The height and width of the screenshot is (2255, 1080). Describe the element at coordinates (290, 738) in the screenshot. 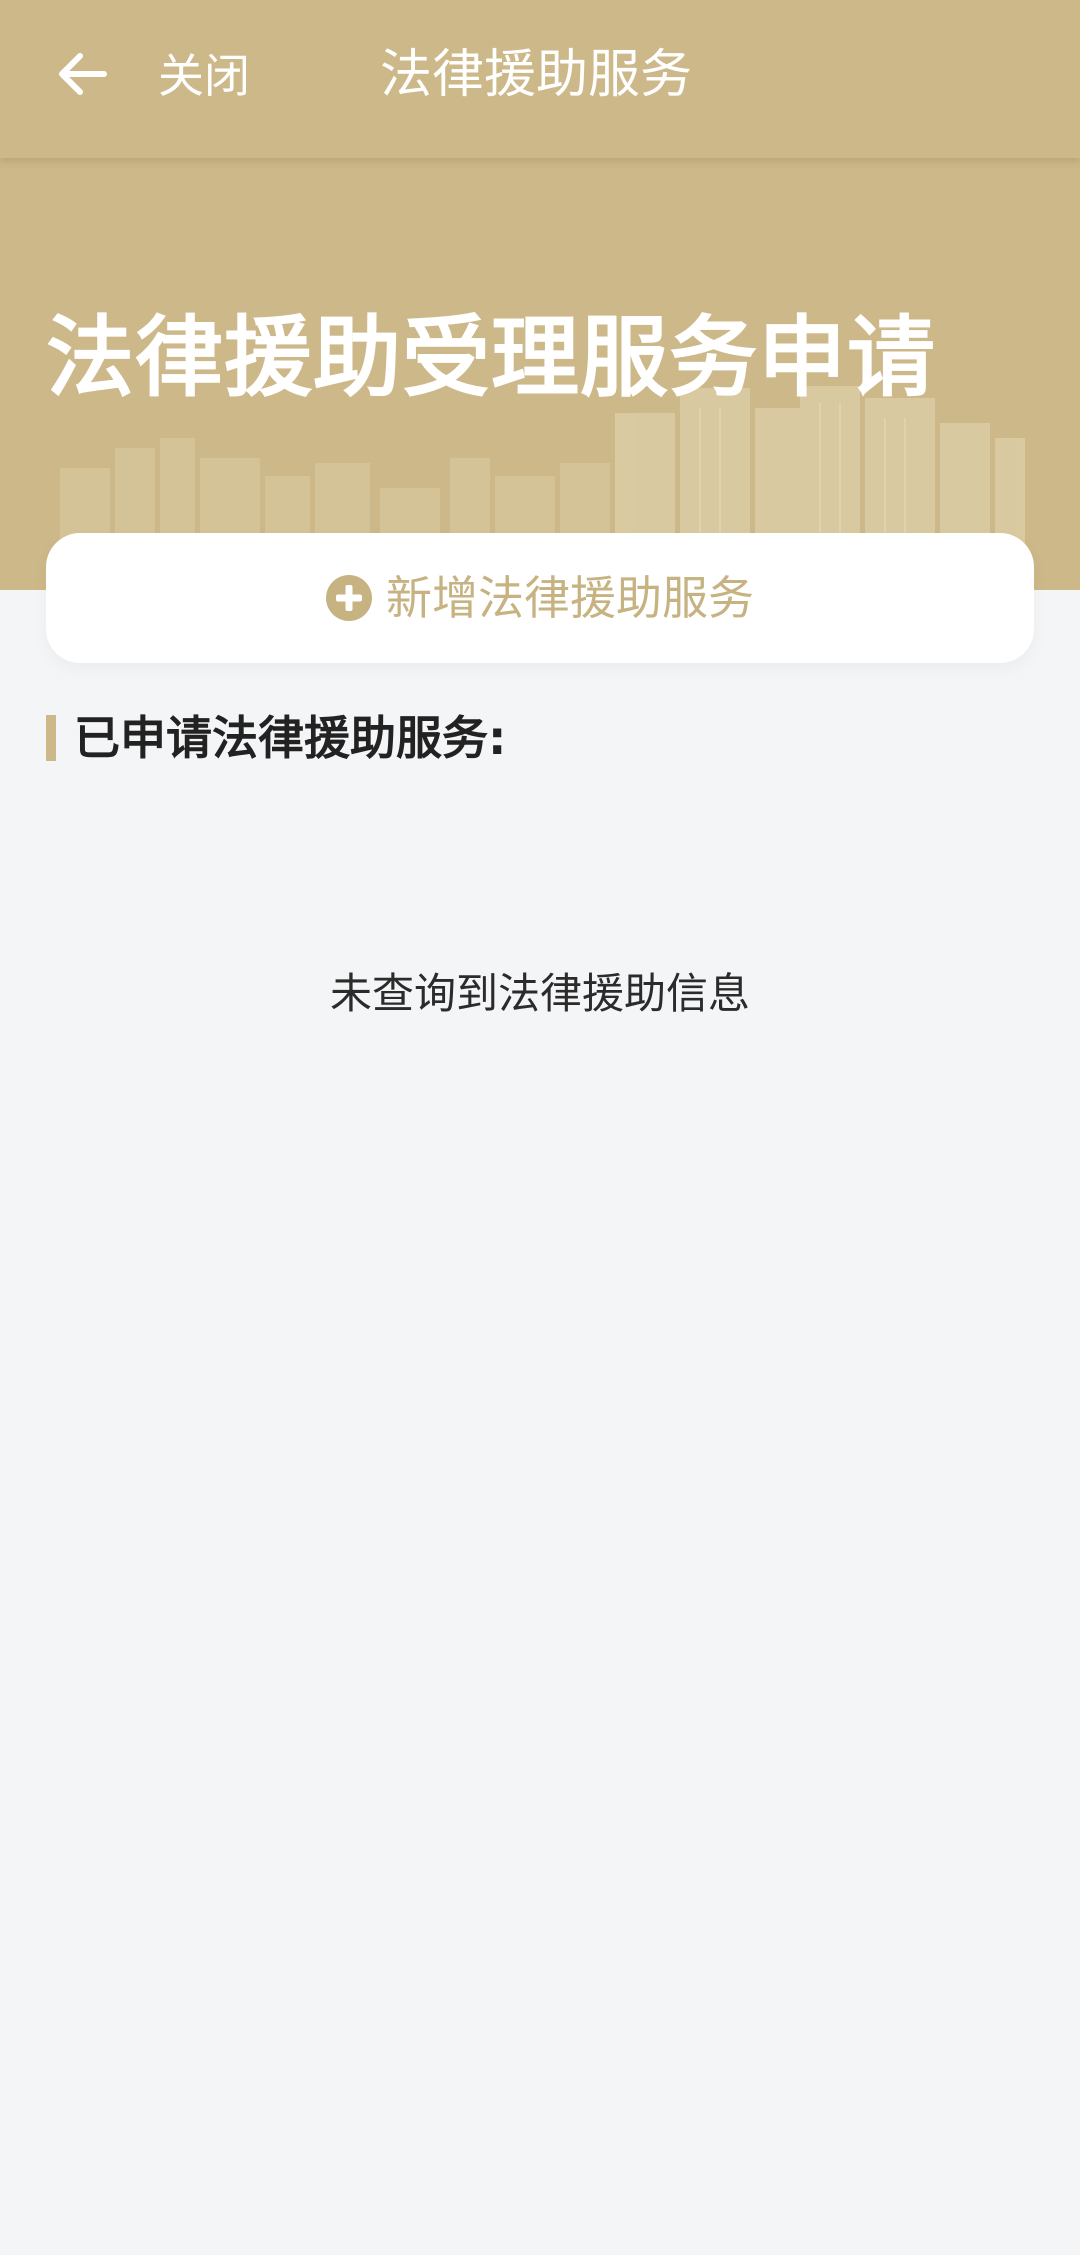

I see `section-title: 已申请法律援助服务:` at that location.